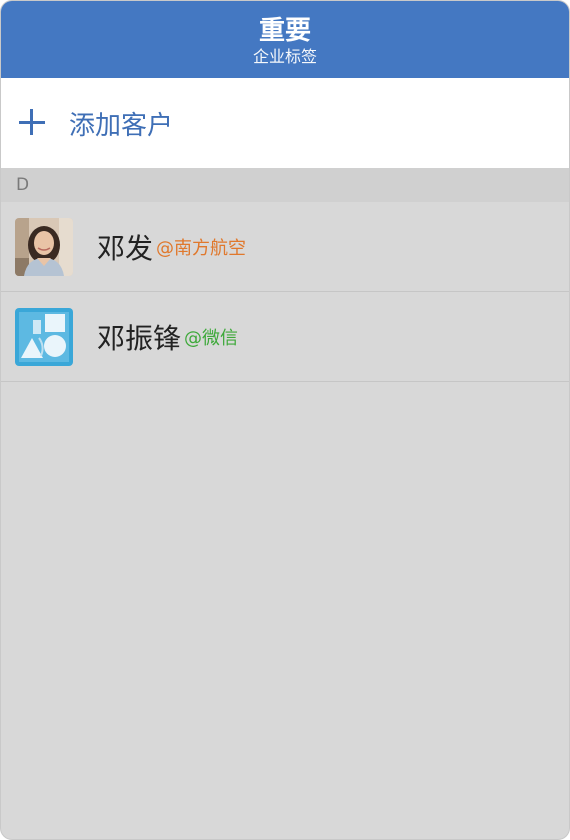 This screenshot has height=840, width=570. I want to click on person-photo-icon, so click(44, 246).